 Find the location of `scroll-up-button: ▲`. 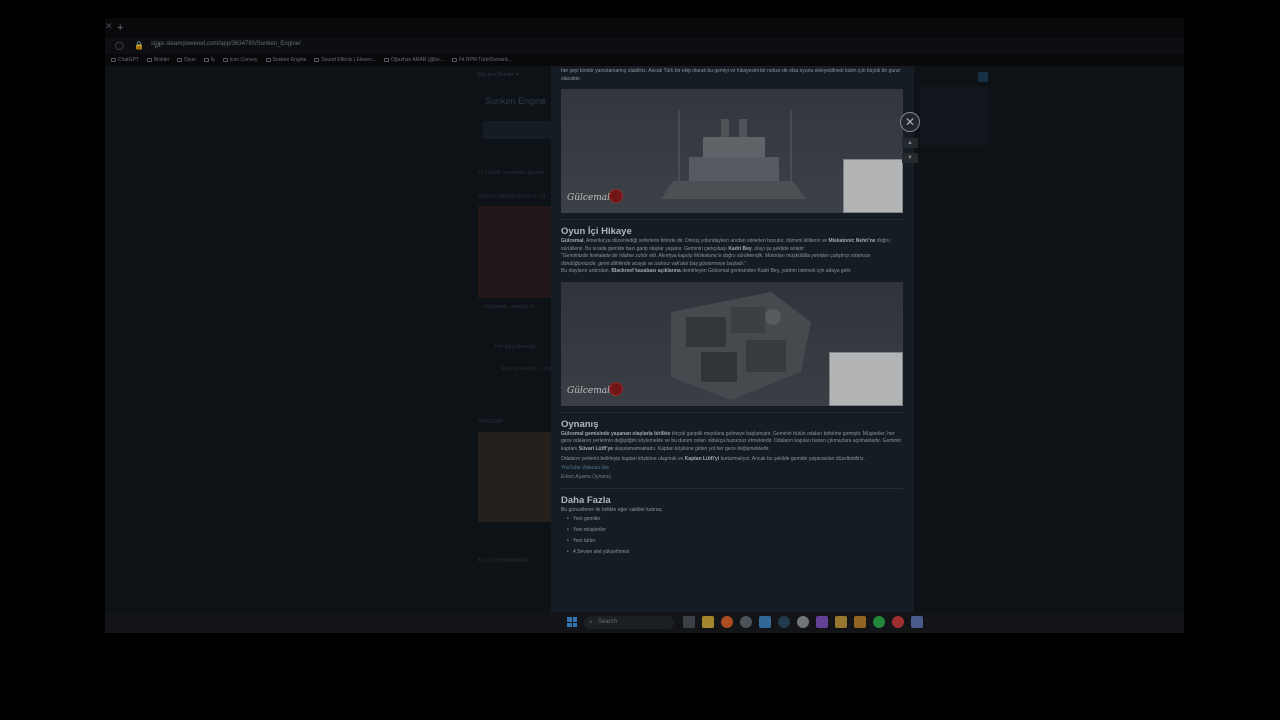

scroll-up-button: ▲ is located at coordinates (910, 143).